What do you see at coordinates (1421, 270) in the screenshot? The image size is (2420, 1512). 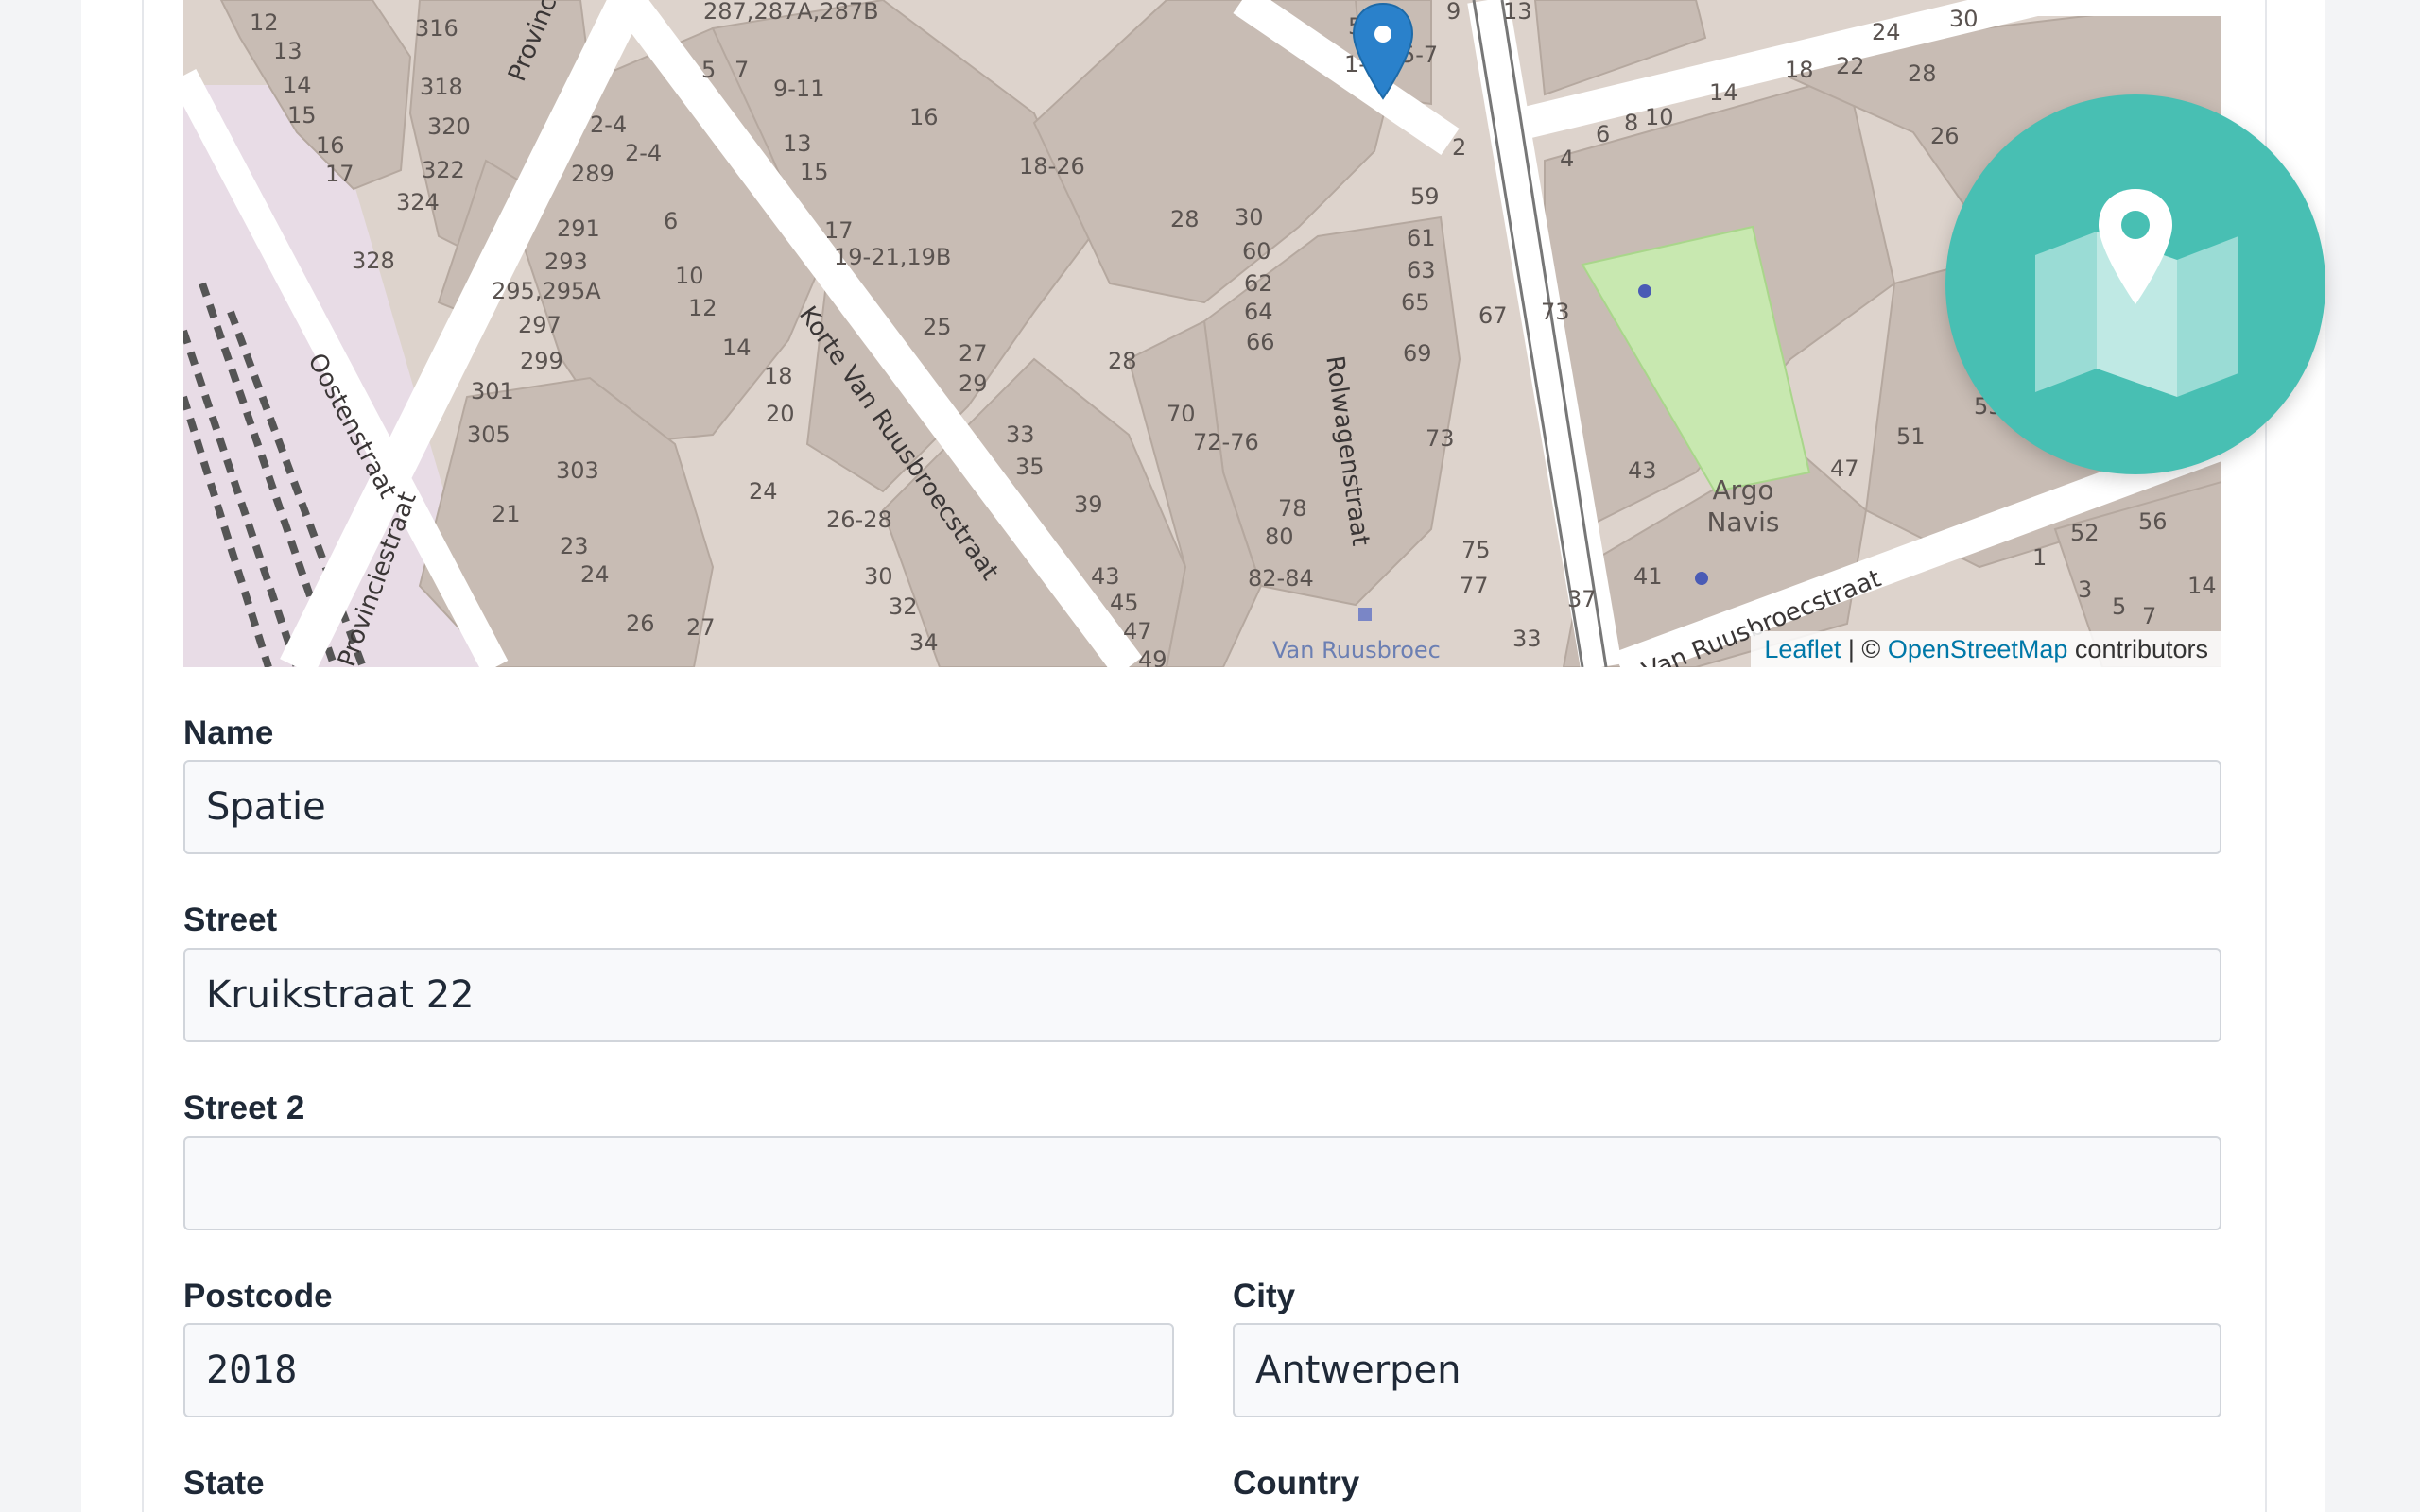 I see `house-number-label: 63` at bounding box center [1421, 270].